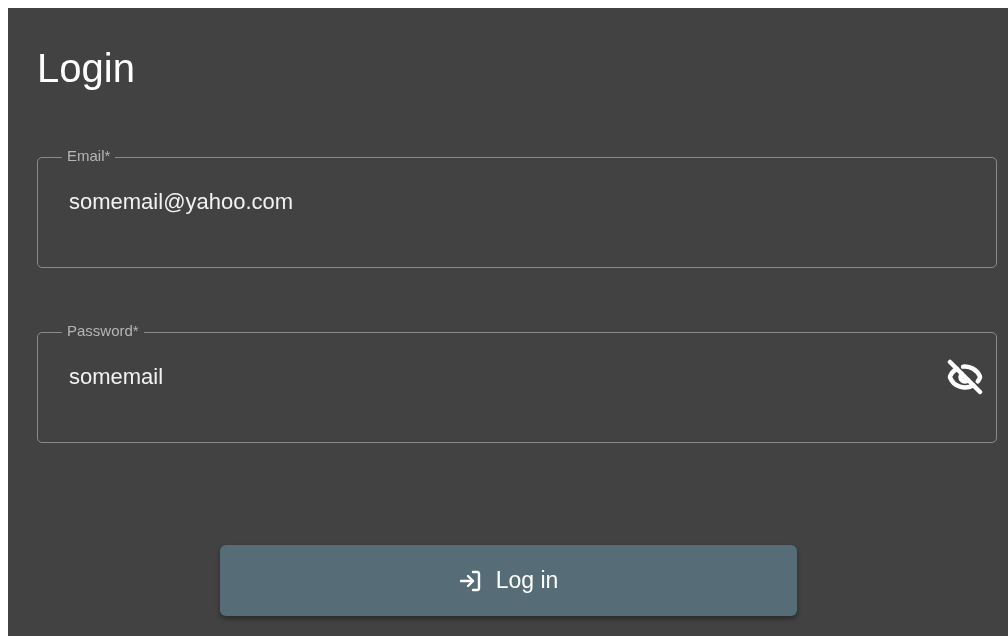 The width and height of the screenshot is (1008, 636). I want to click on login-icon, so click(469, 580).